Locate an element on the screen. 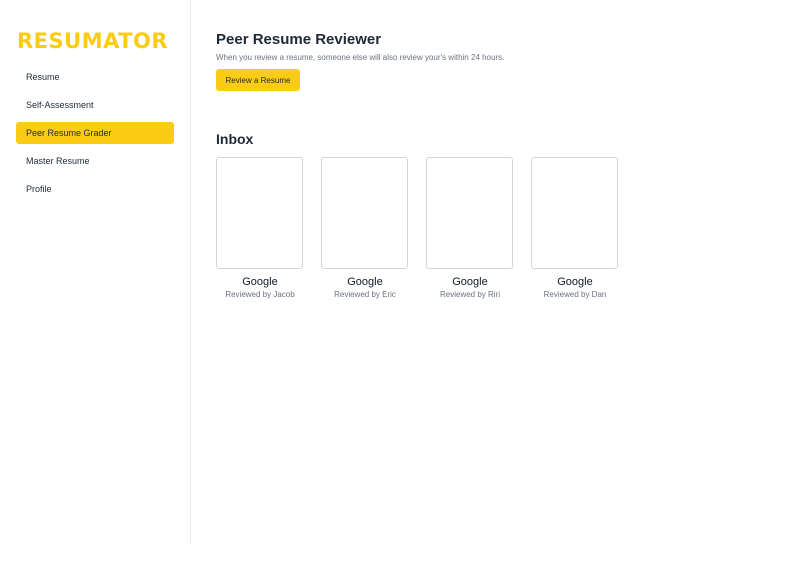 The width and height of the screenshot is (806, 573). card-reviewer: Reviewed by Eric is located at coordinates (365, 294).